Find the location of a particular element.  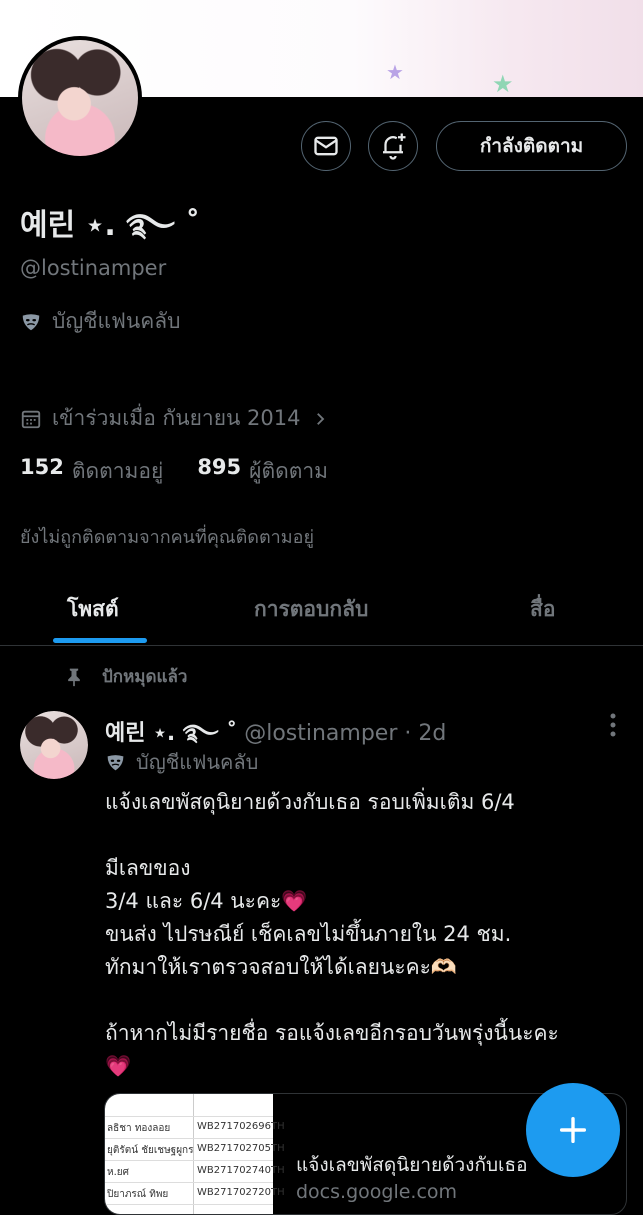

fanclub-badge: บัญชีแฟนคลับ is located at coordinates (100, 321).